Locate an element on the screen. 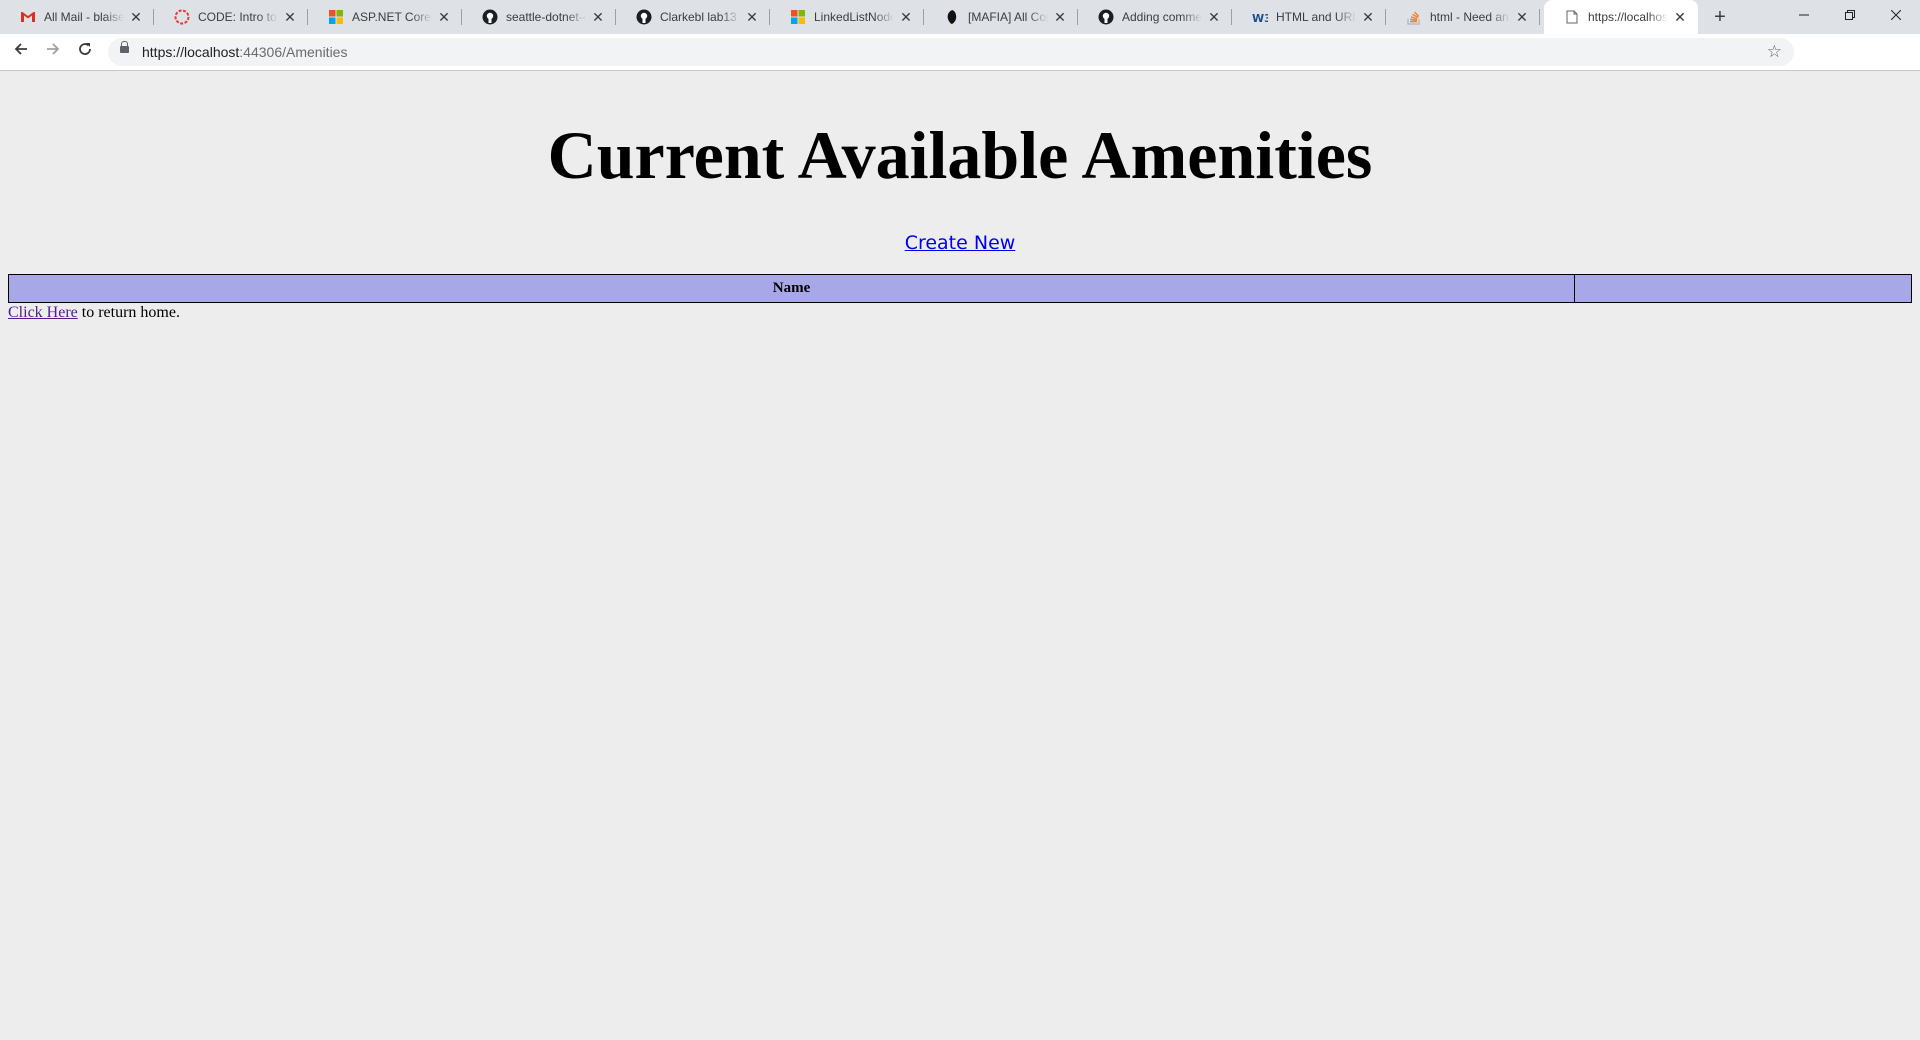 The image size is (1920, 1040). tab-separator is located at coordinates (1539, 17).